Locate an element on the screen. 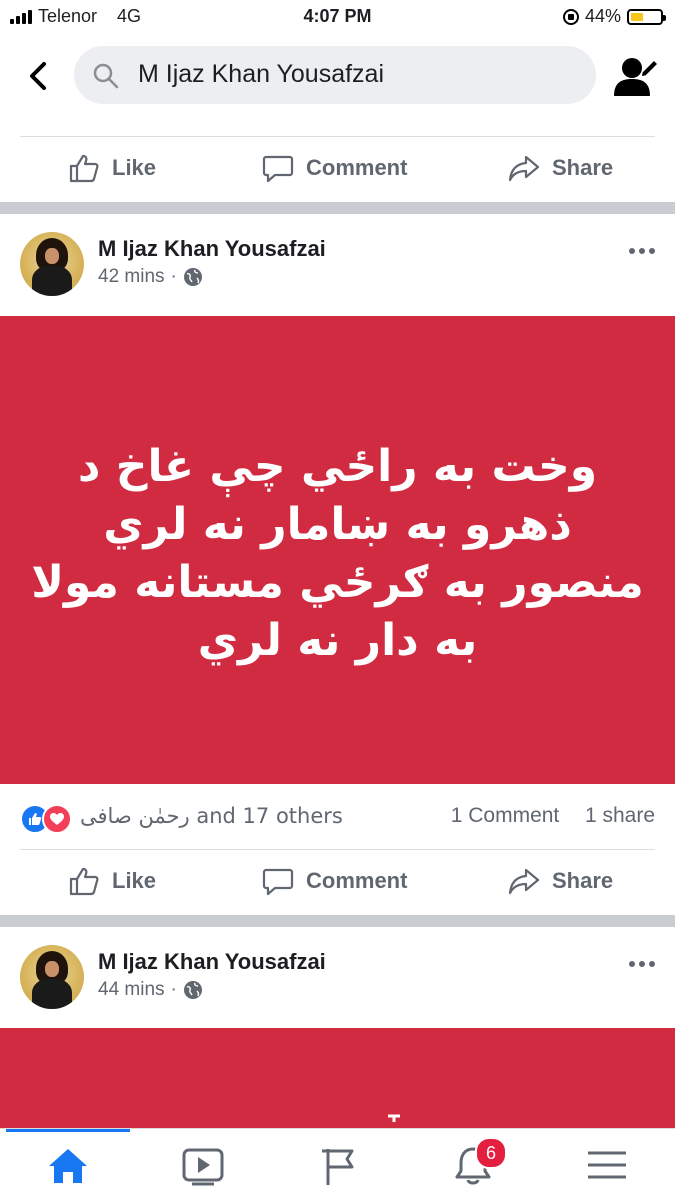  post-meta: 42 mins · is located at coordinates (150, 277).